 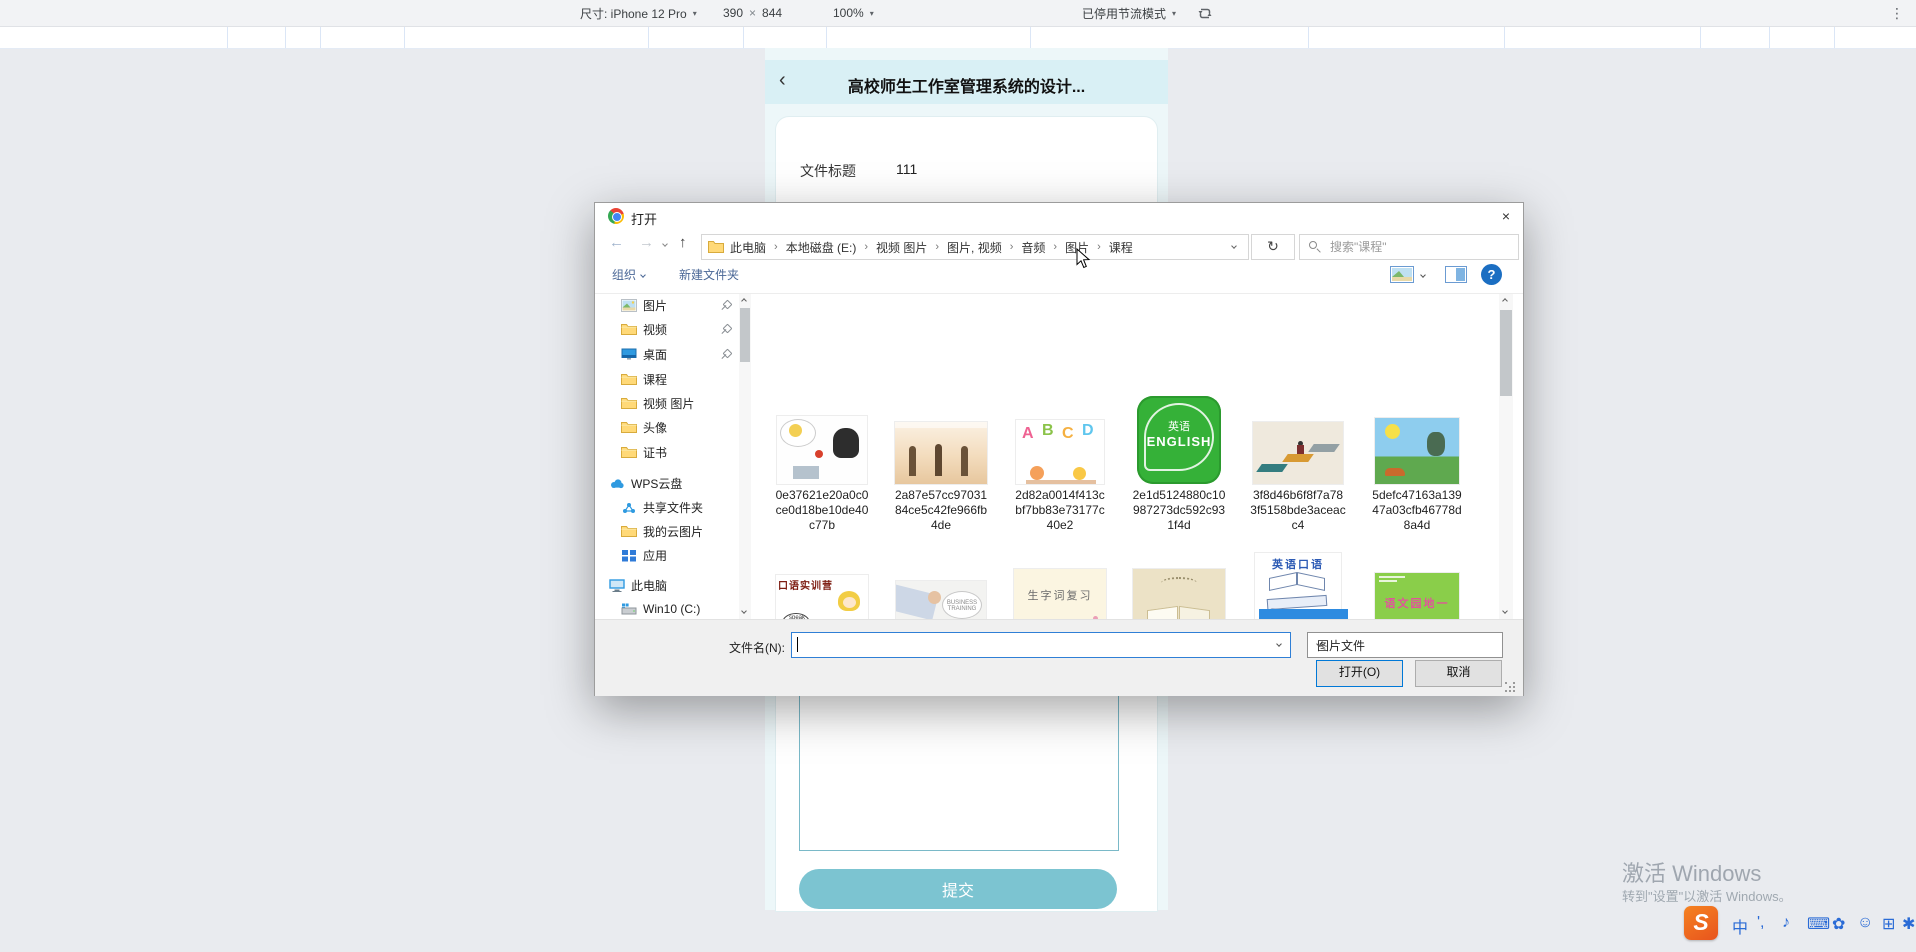 I want to click on filetype-select: 图片文件, so click(x=1405, y=645).